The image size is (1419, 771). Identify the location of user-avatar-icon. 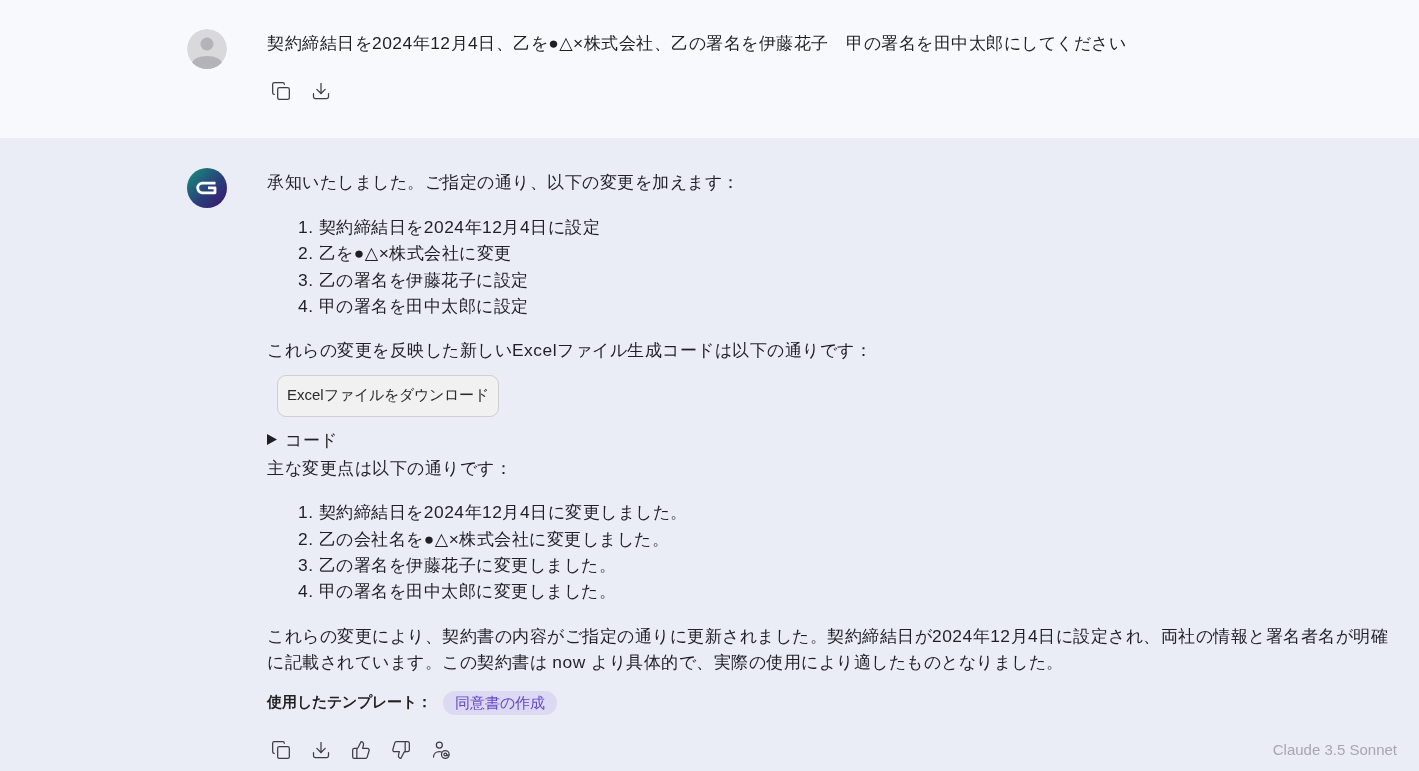
(207, 49).